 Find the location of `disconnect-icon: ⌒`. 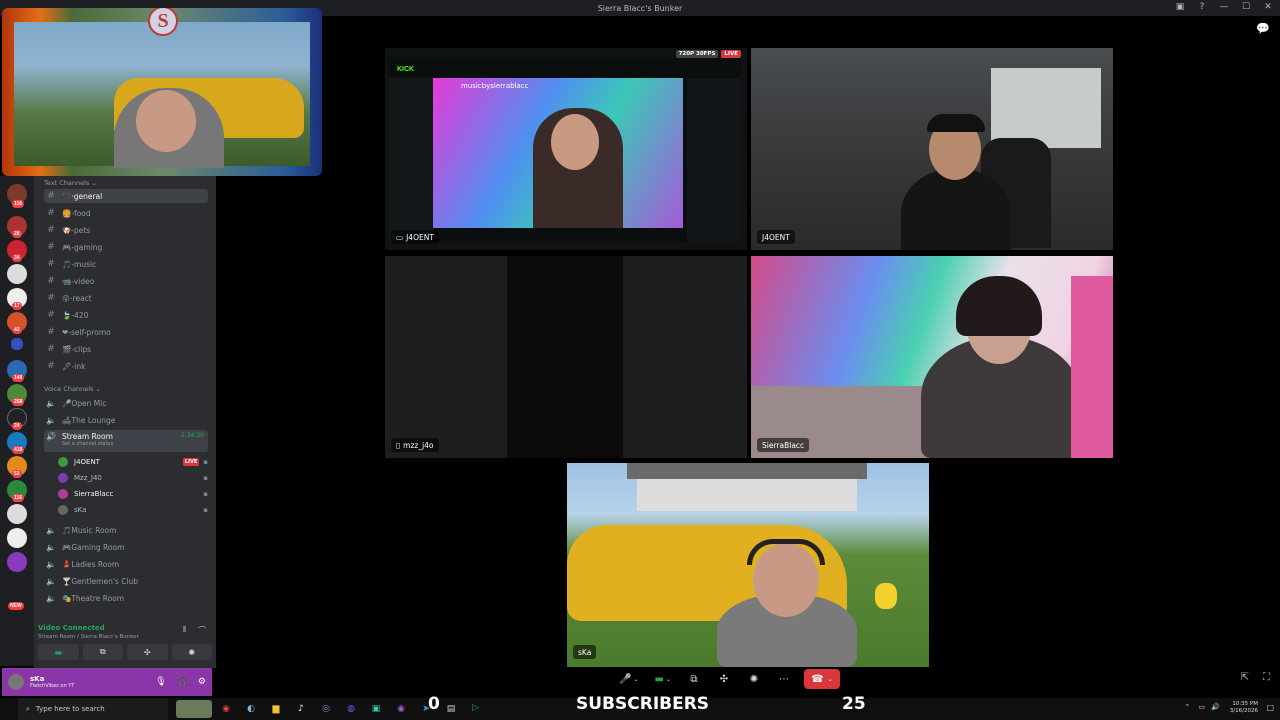

disconnect-icon: ⌒ is located at coordinates (202, 630).